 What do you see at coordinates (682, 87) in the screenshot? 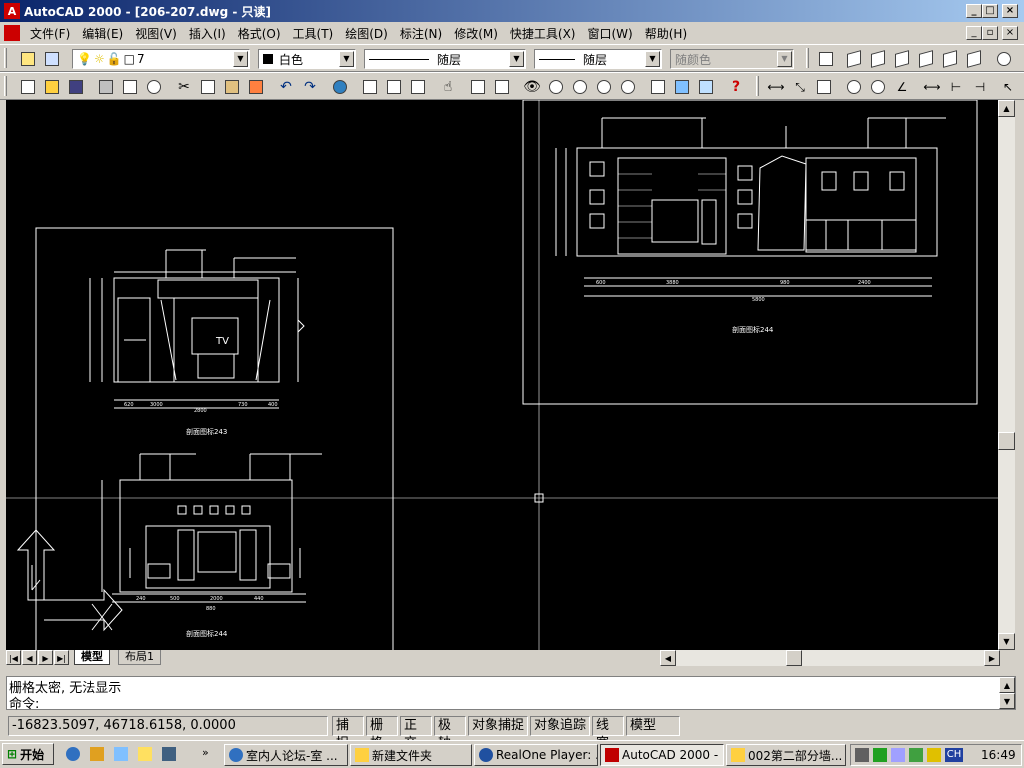
I see `design-center-icon` at bounding box center [682, 87].